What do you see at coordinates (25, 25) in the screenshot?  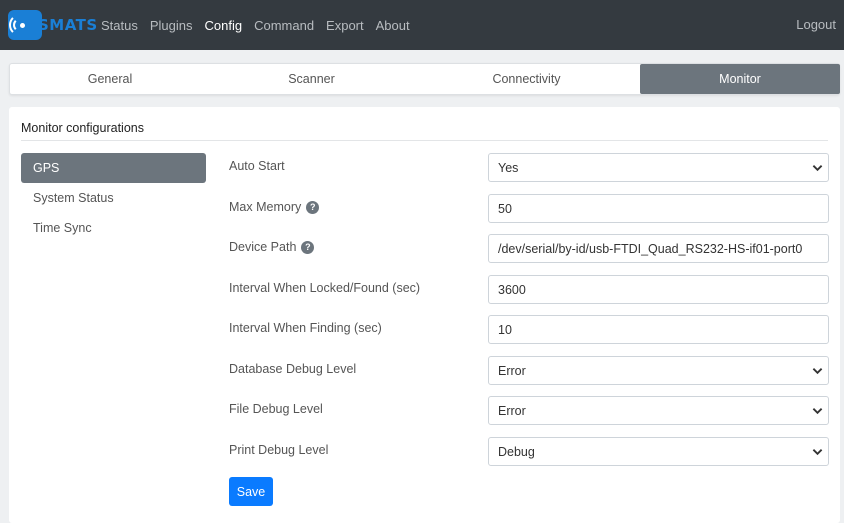 I see `signal-logo-icon` at bounding box center [25, 25].